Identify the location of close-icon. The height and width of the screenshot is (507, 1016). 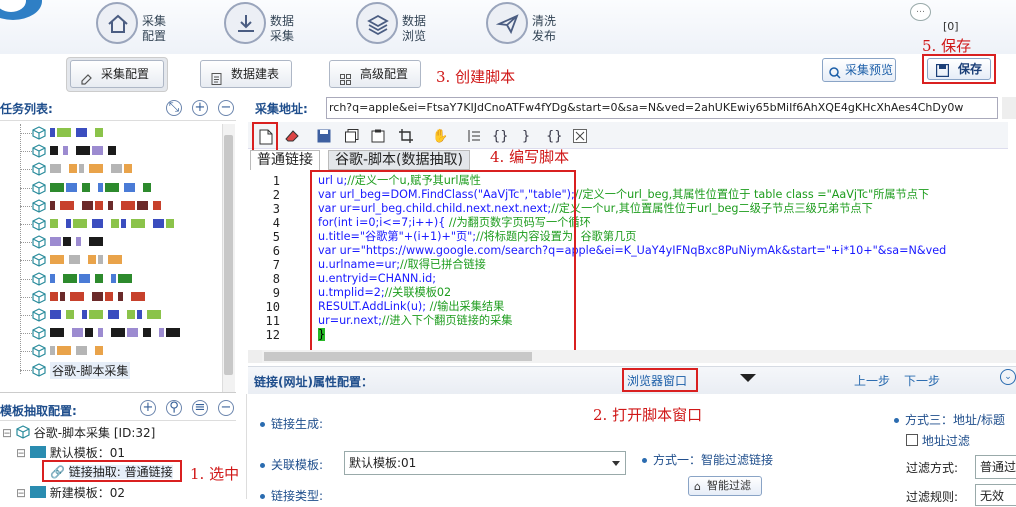
(580, 137).